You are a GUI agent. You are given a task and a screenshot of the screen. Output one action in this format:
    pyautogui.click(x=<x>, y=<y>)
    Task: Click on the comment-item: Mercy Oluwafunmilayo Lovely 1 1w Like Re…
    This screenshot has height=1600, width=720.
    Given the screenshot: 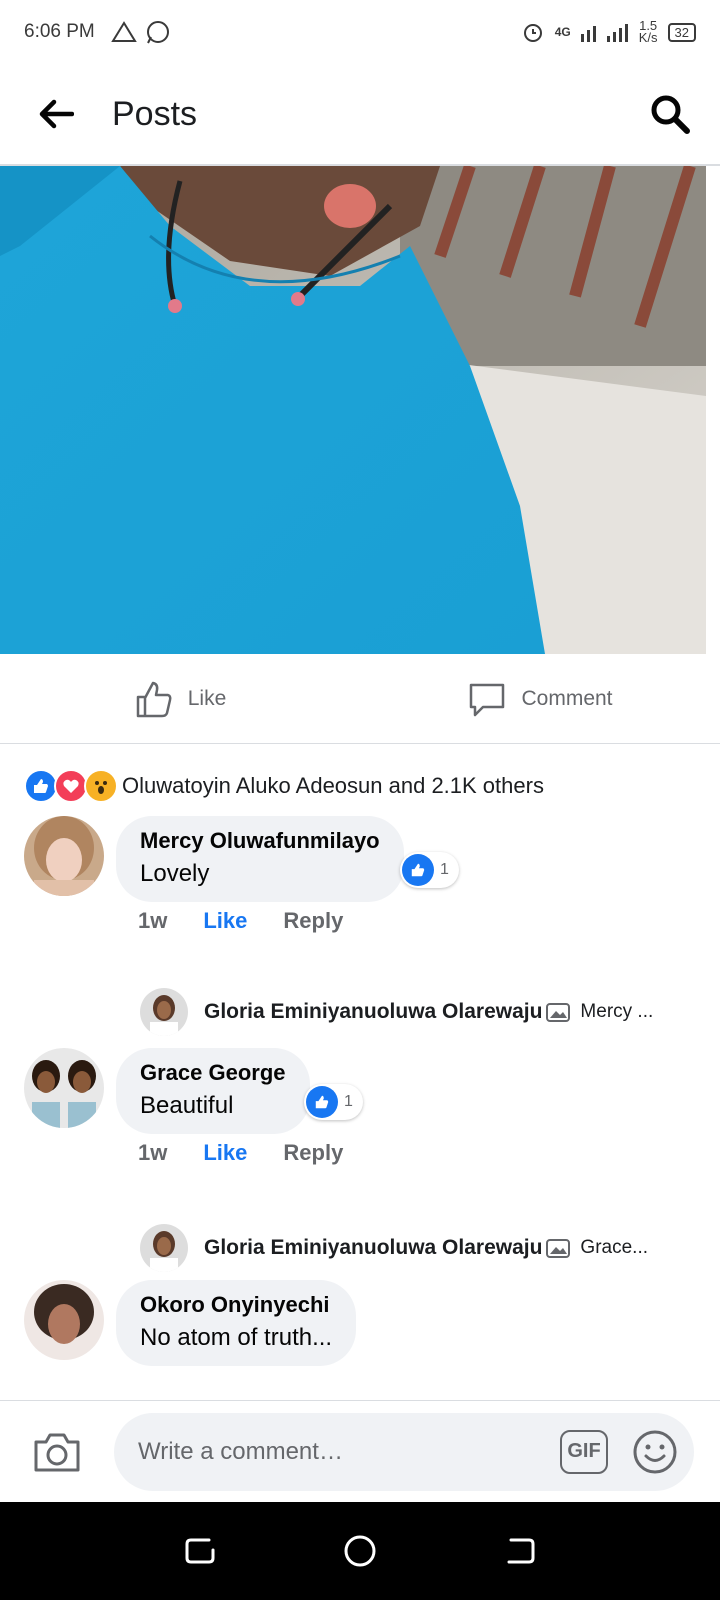 What is the action you would take?
    pyautogui.click(x=364, y=896)
    